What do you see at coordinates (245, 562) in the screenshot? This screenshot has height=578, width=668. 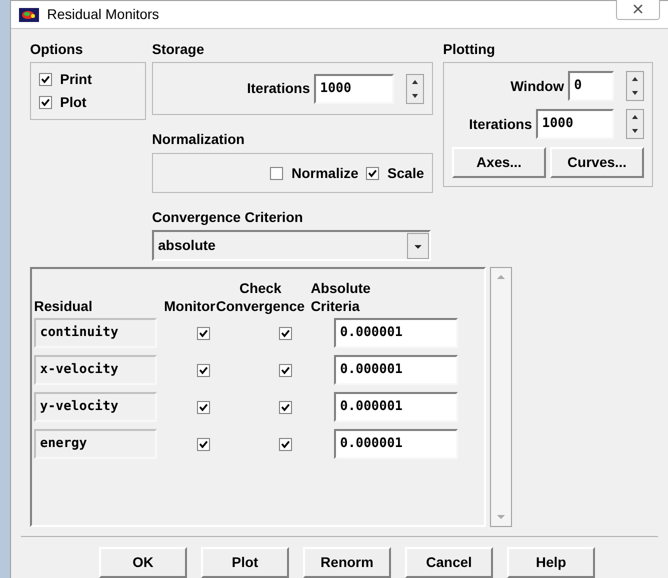 I see `dialog-button: Plot` at bounding box center [245, 562].